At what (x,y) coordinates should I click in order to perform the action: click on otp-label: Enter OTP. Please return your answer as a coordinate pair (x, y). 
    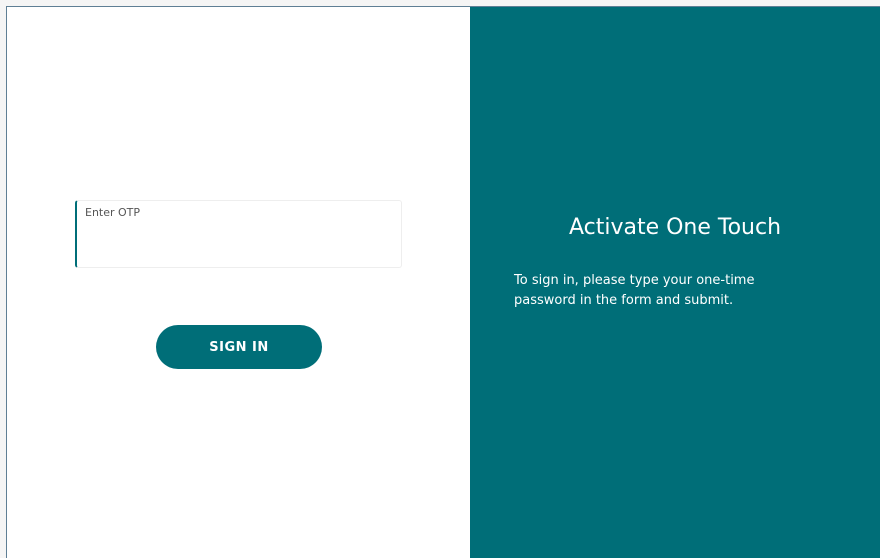
    Looking at the image, I should click on (113, 212).